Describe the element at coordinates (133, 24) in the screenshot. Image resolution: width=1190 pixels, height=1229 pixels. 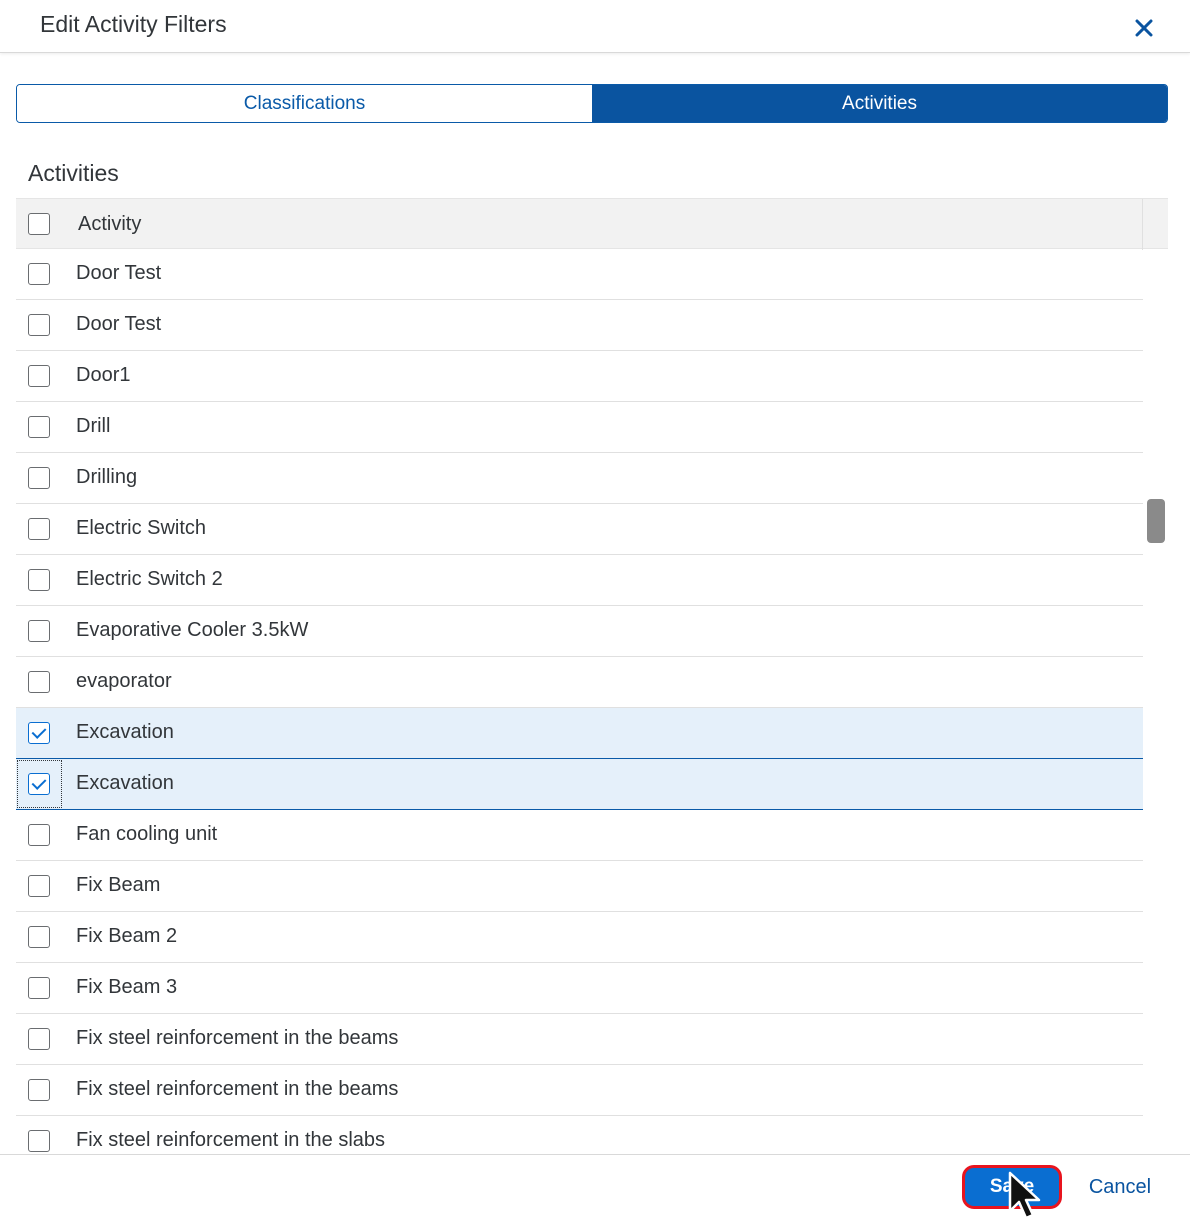
I see `dialog-title: Edit Activity Filters` at that location.